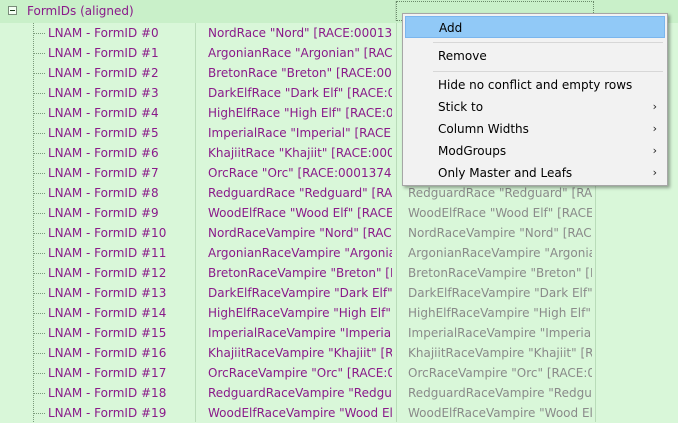 The height and width of the screenshot is (423, 678). What do you see at coordinates (107, 253) in the screenshot?
I see `row-field-name: LNAM - FormID #11` at bounding box center [107, 253].